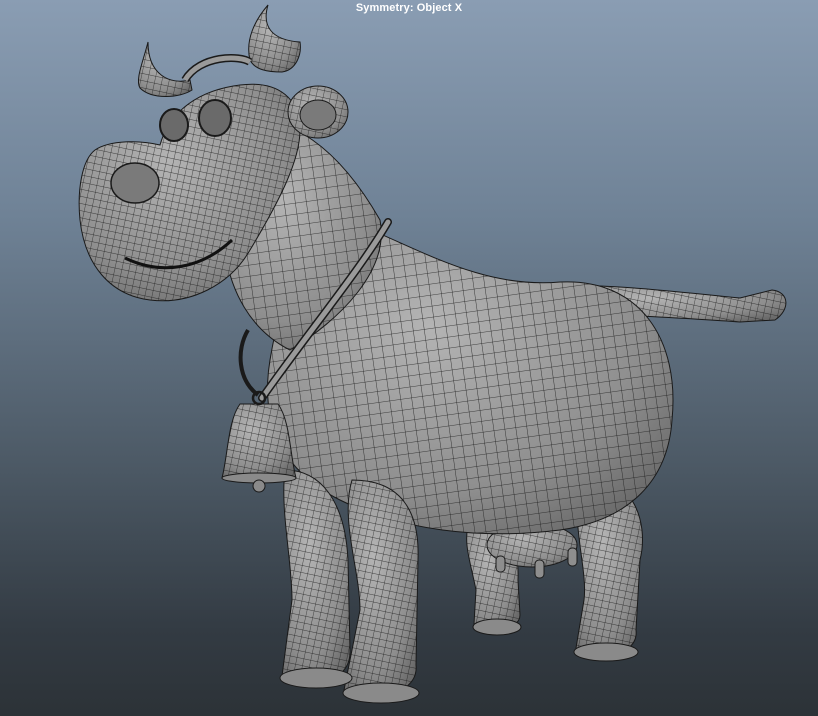 This screenshot has width=818, height=716. Describe the element at coordinates (219, 50) in the screenshot. I see `cow-horns` at that location.